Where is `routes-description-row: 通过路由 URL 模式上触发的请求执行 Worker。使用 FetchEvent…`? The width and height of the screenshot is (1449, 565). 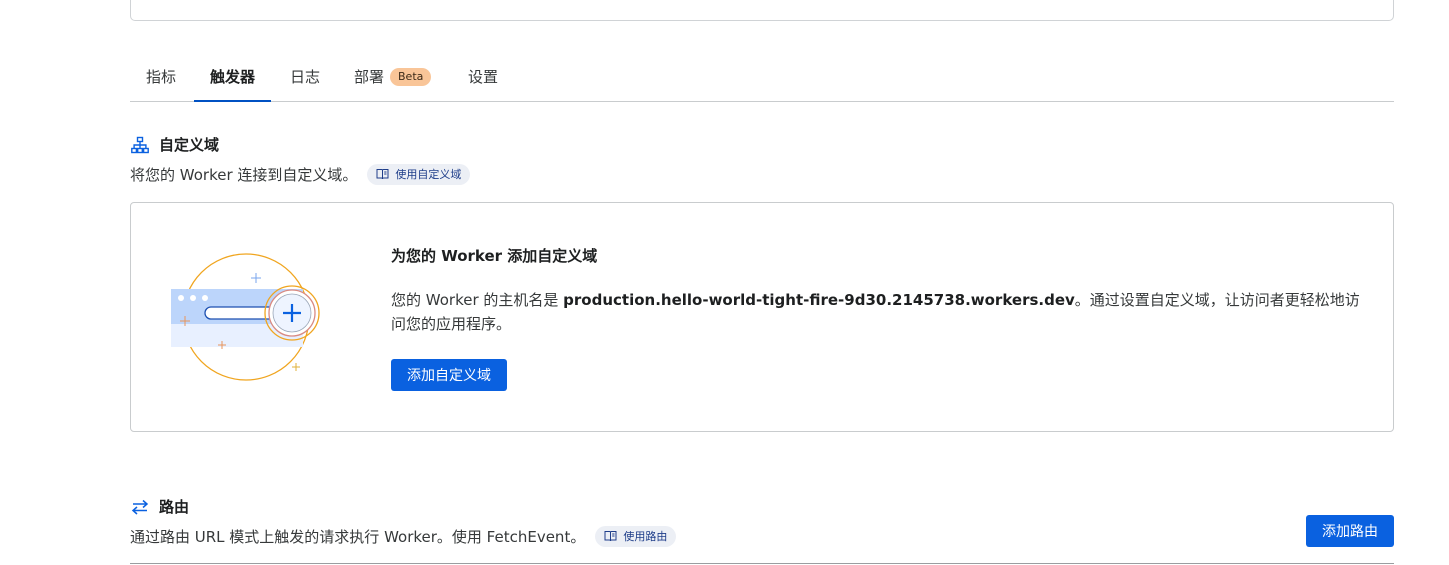
routes-description-row: 通过路由 URL 模式上触发的请求执行 Worker。使用 FetchEvent… is located at coordinates (403, 536).